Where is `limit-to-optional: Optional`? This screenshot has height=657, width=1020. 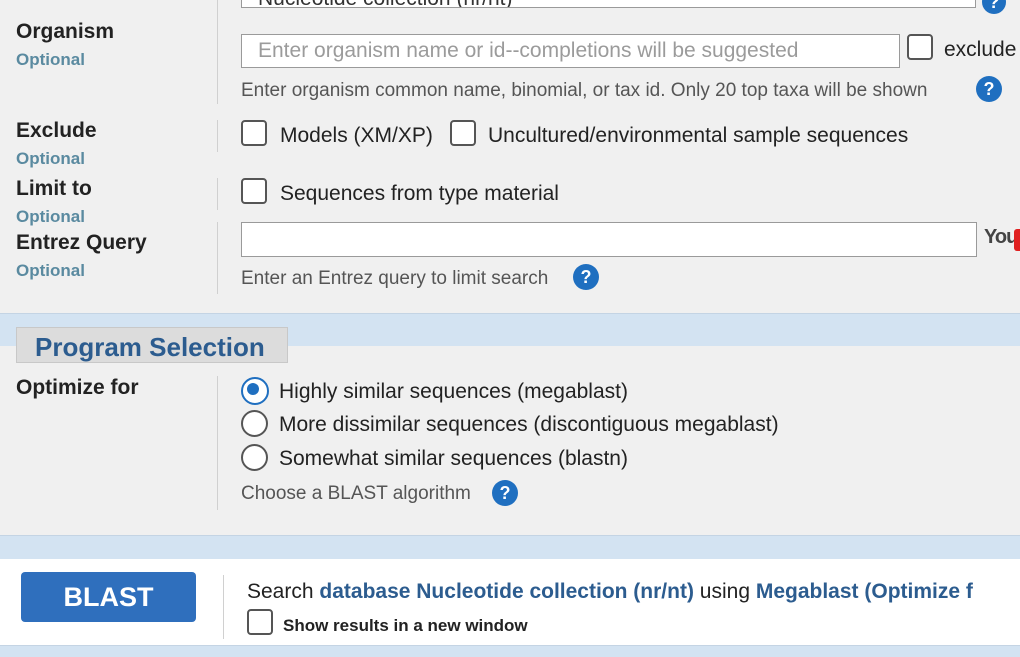
limit-to-optional: Optional is located at coordinates (50, 216).